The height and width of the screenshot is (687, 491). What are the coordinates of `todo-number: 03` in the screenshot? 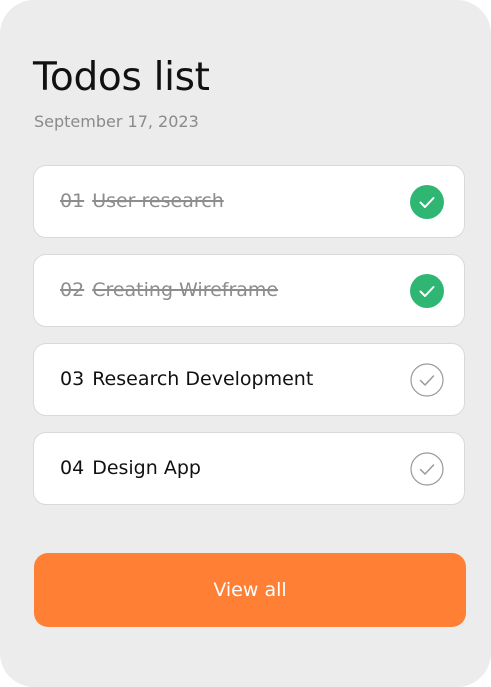 It's located at (72, 379).